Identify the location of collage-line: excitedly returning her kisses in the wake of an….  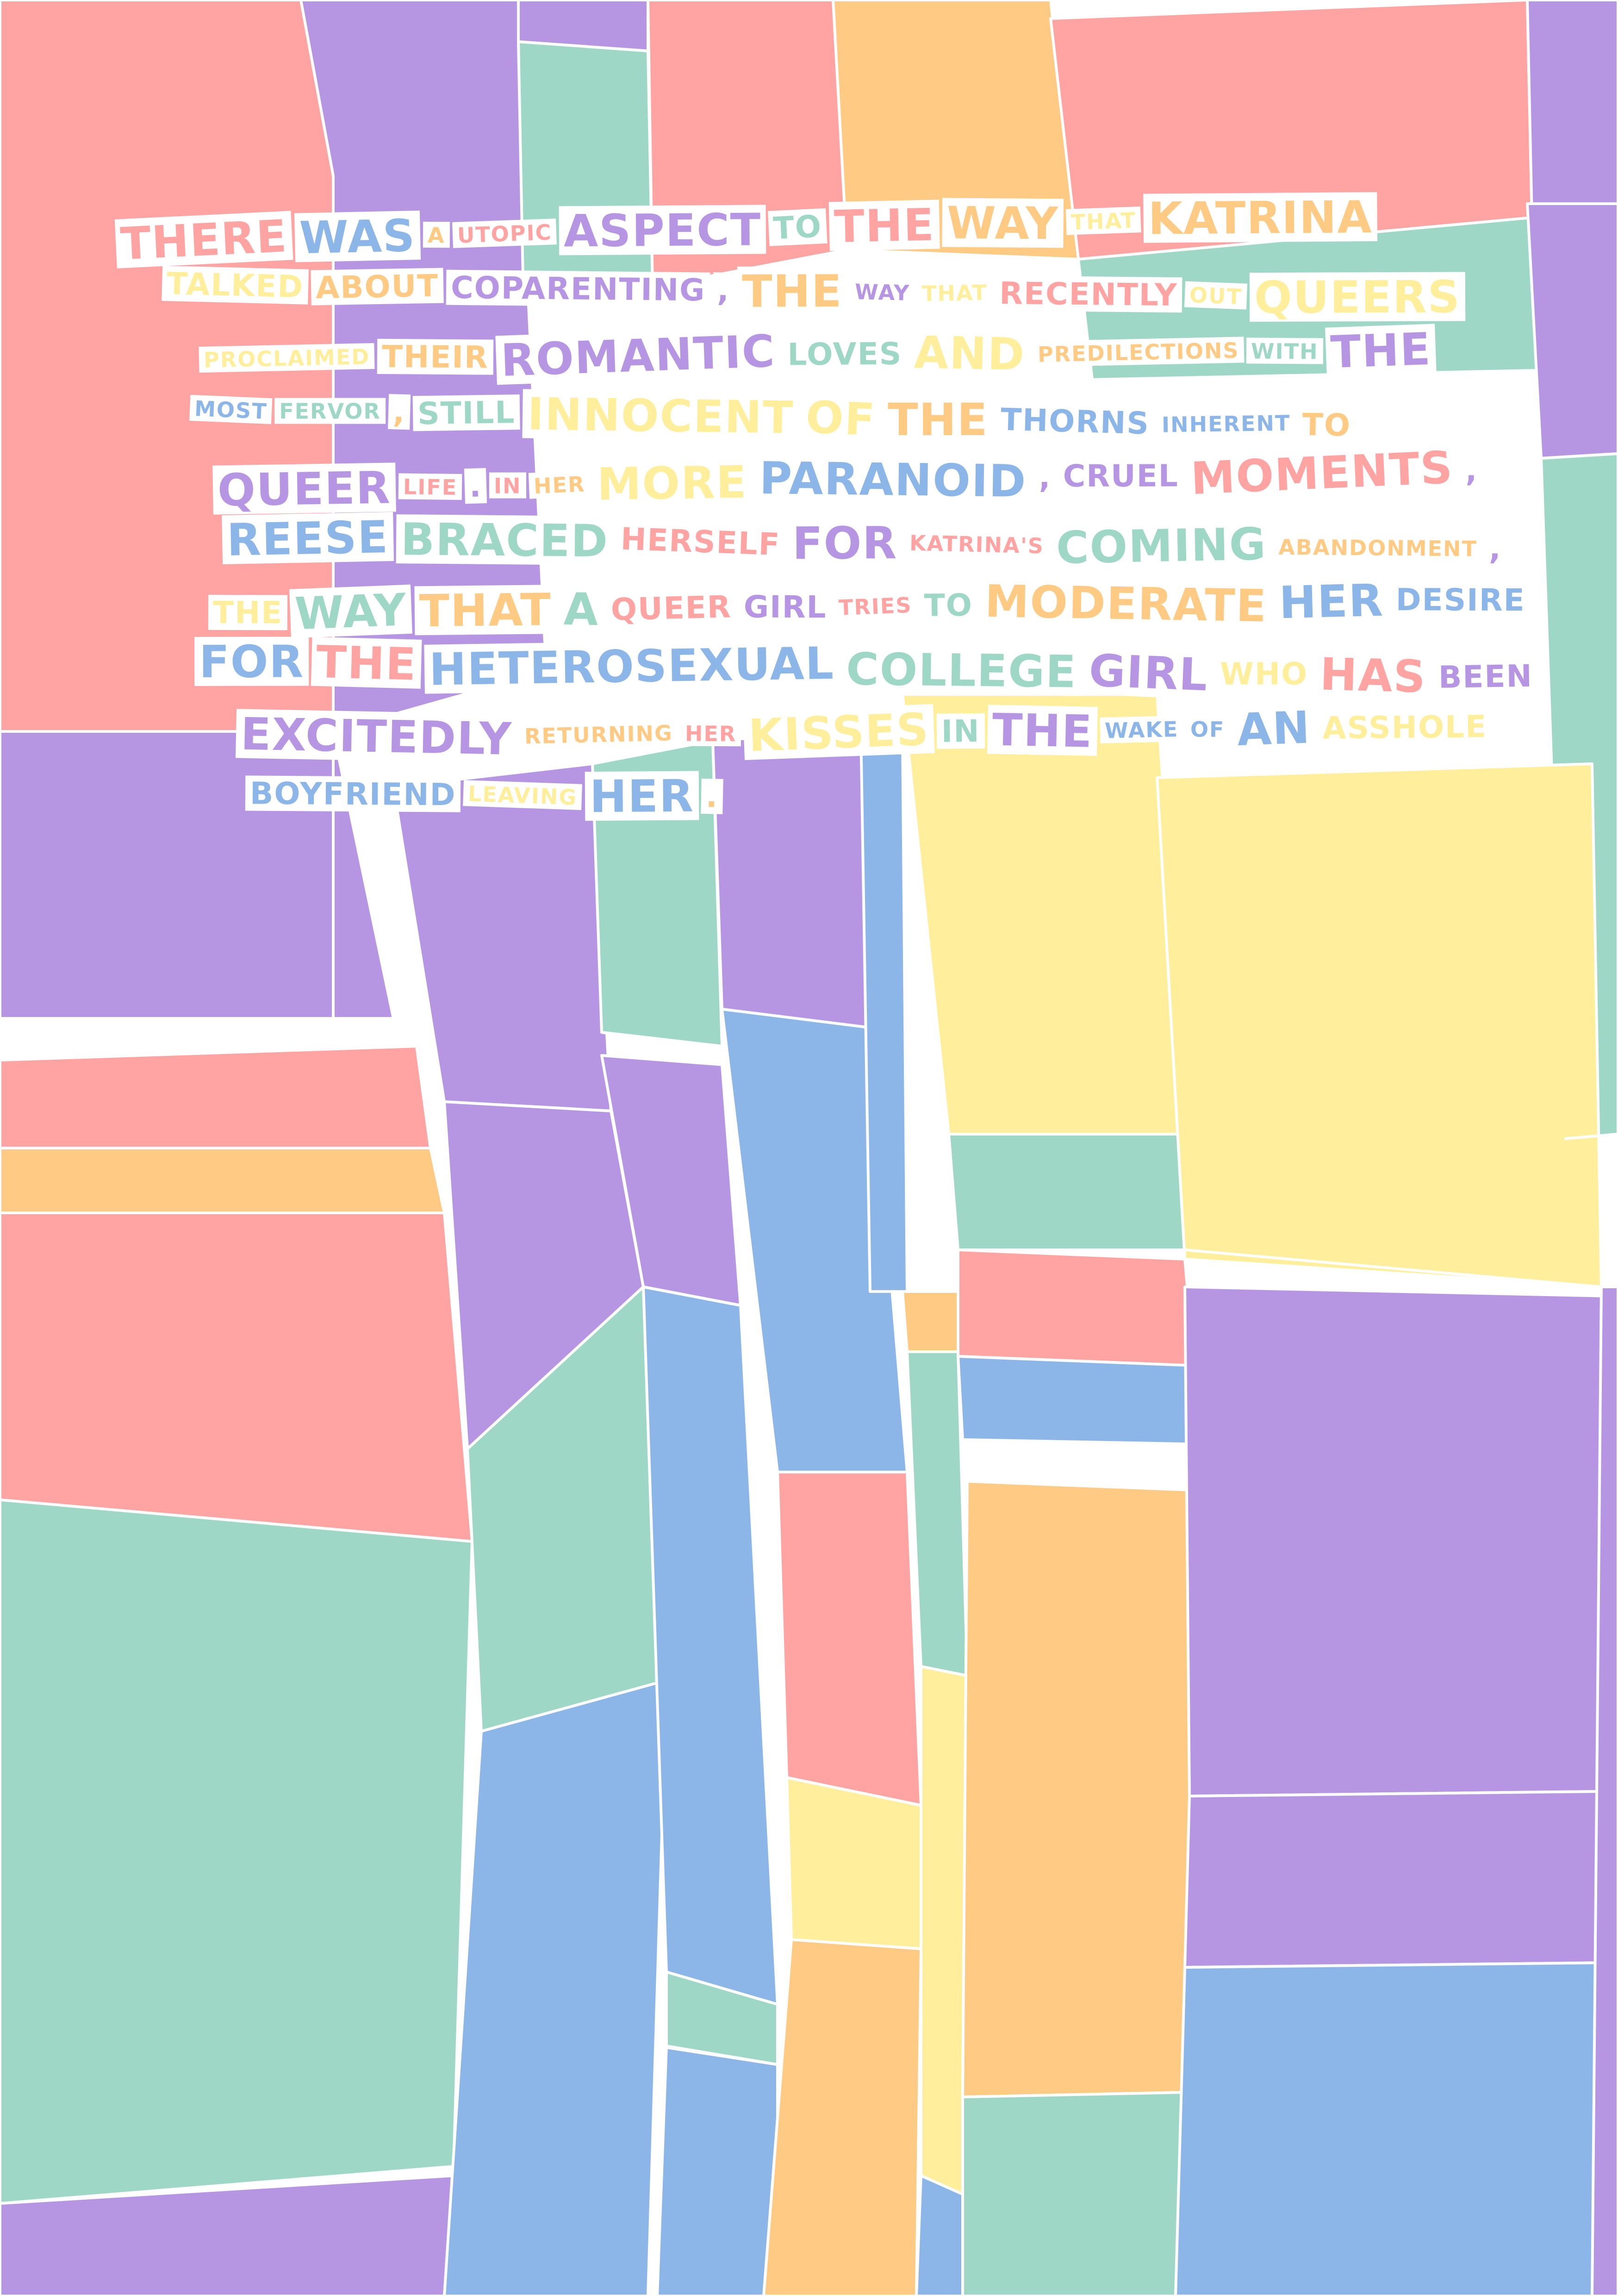
(865, 734).